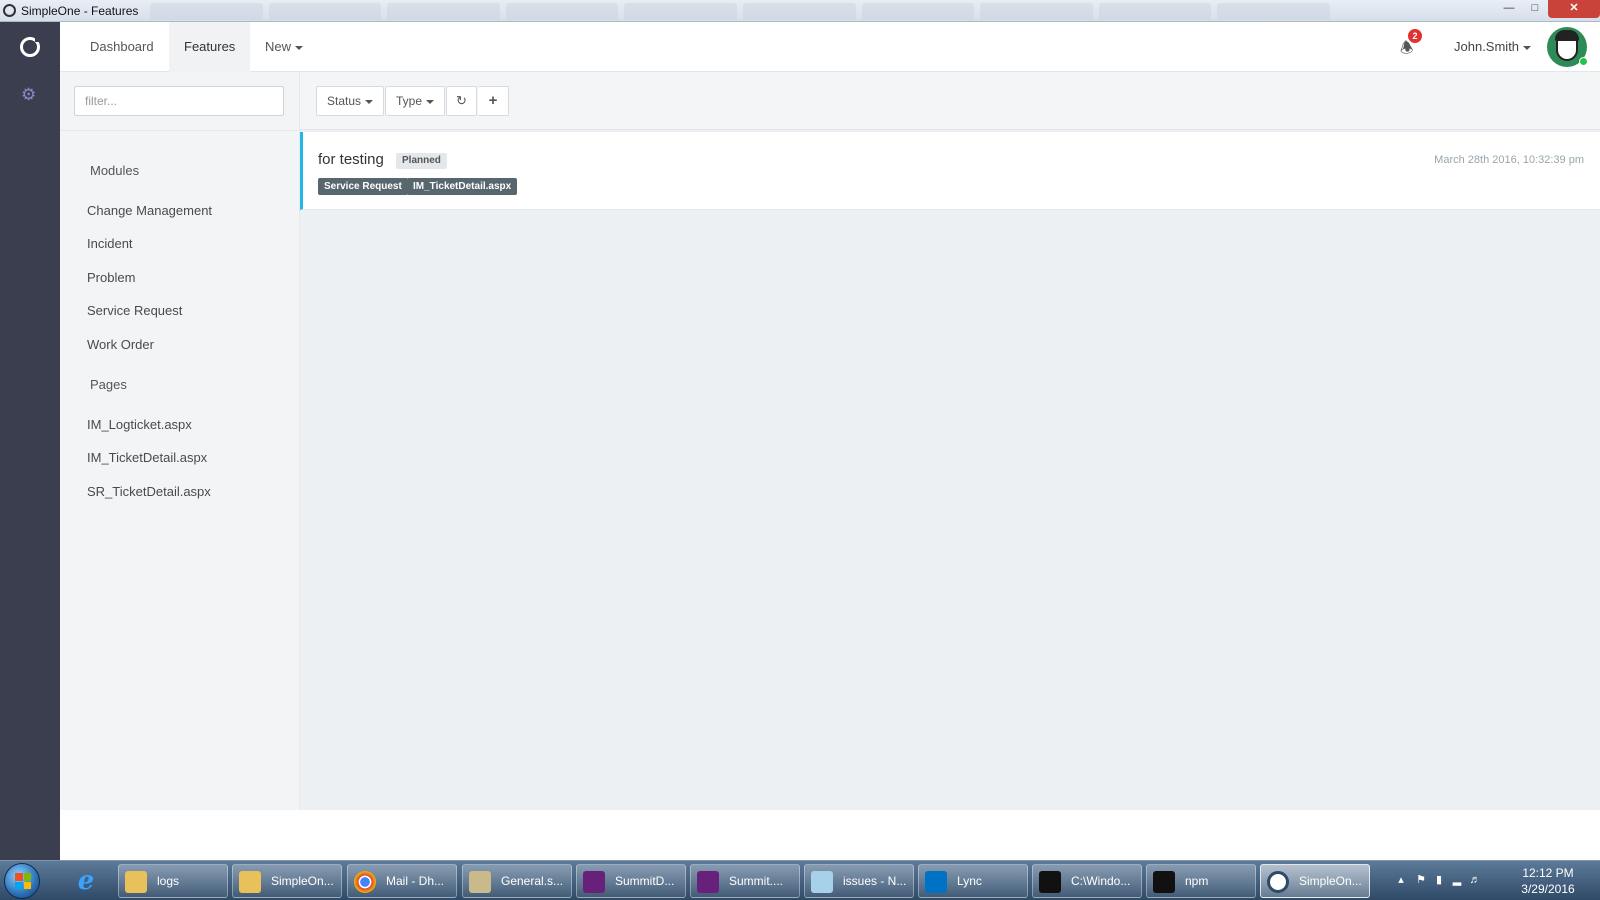 The image size is (1600, 900). I want to click on sidebar-item-sr-ticketdetail: SR_TicketDetail.aspx, so click(149, 491).